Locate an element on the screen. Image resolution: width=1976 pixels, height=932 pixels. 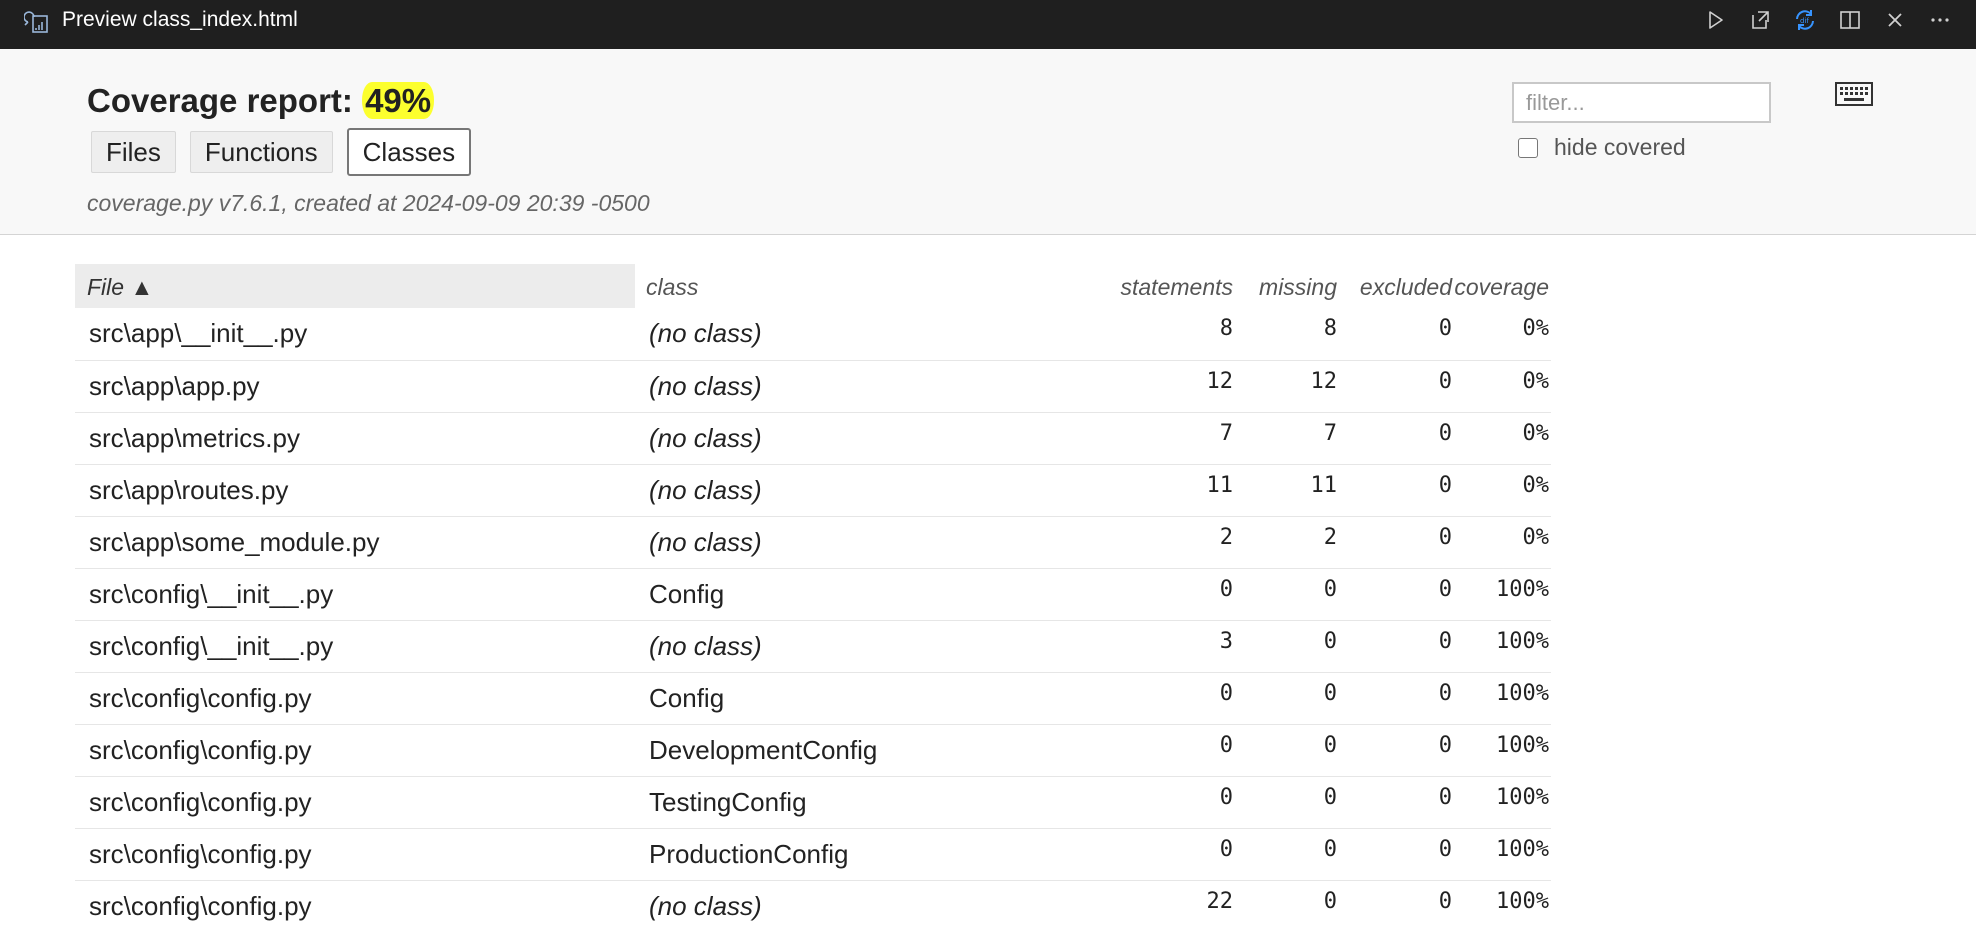
class-link: ProductionConfig is located at coordinates (748, 854).